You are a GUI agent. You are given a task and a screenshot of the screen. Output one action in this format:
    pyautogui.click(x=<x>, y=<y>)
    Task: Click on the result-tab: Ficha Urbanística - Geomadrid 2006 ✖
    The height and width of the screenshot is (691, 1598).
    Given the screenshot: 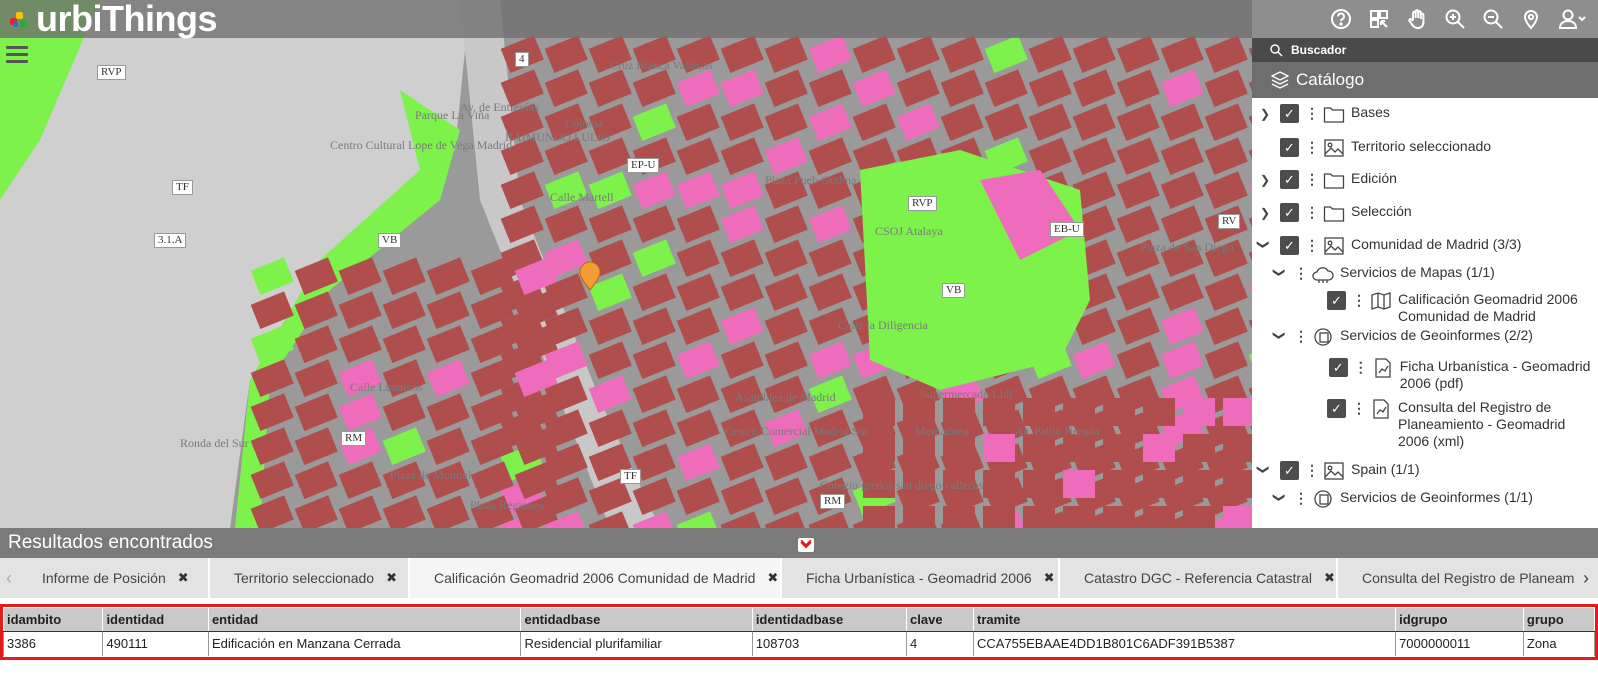 What is the action you would take?
    pyautogui.click(x=921, y=578)
    